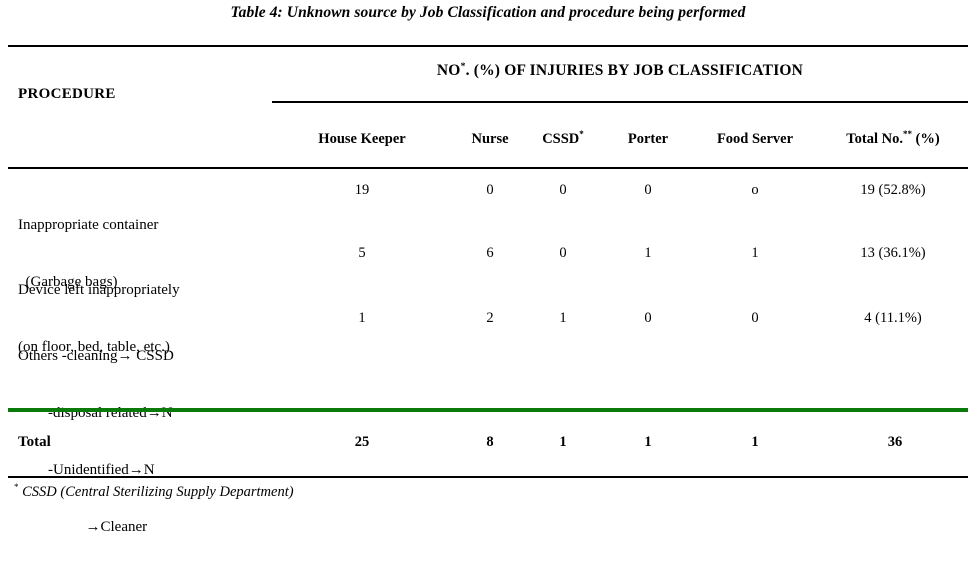 The height and width of the screenshot is (575, 976). What do you see at coordinates (83, 527) in the screenshot?
I see `procedure-line: →Cleaner` at bounding box center [83, 527].